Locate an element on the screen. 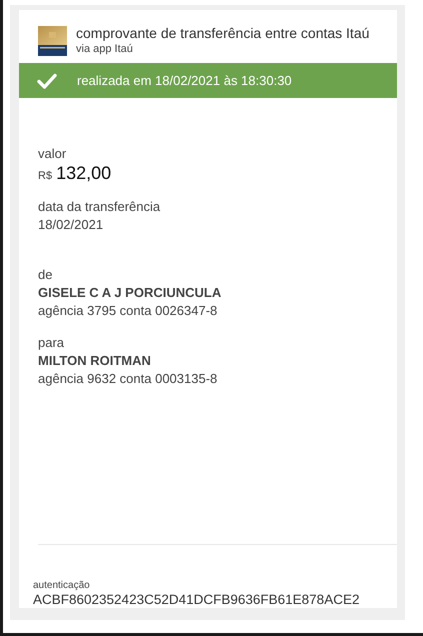 The width and height of the screenshot is (423, 636). party-label: para is located at coordinates (52, 343).